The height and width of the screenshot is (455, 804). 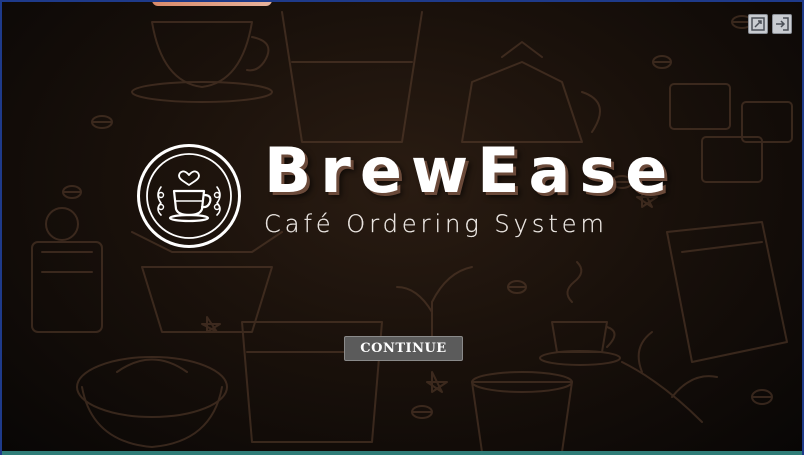 I want to click on coffee-cup-logo-icon, so click(x=189, y=196).